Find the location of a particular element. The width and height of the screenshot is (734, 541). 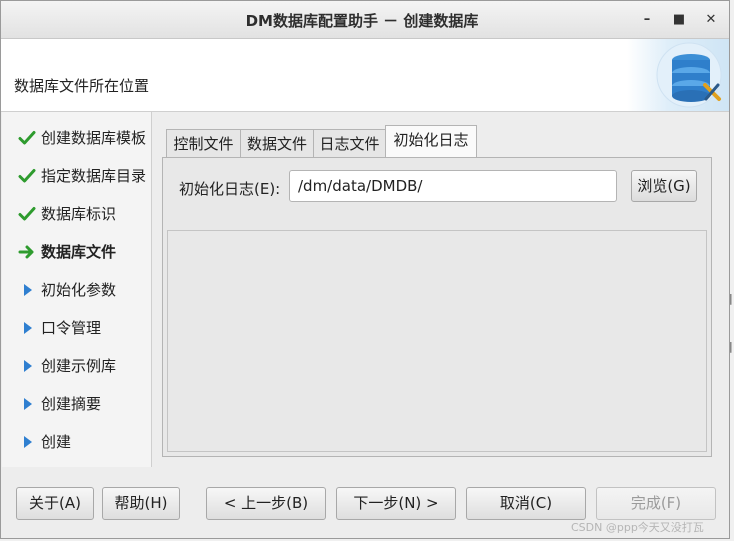

back-button: < 上一步(B) is located at coordinates (266, 503).